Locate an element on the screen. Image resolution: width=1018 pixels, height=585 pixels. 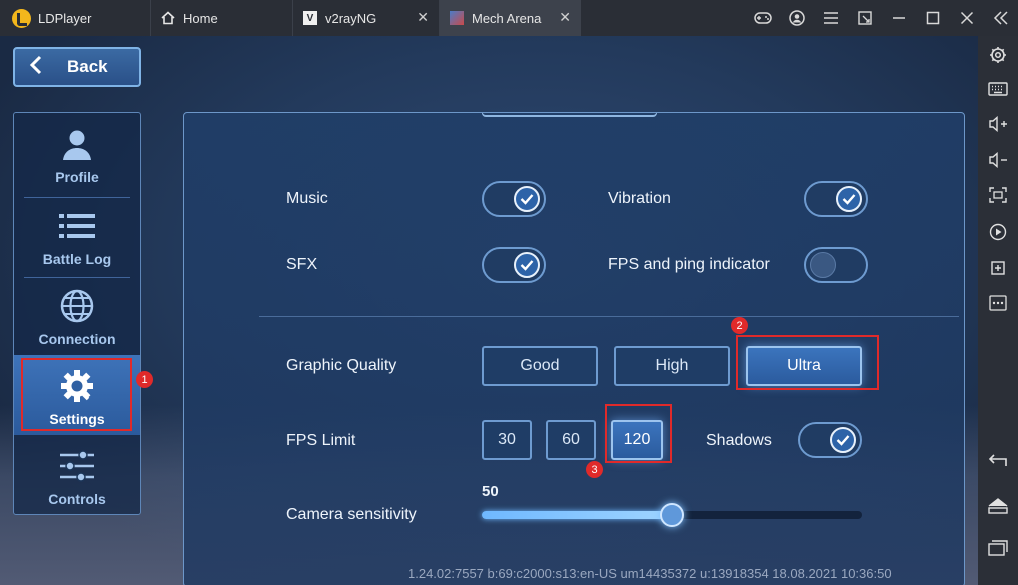
keyboard-icon is located at coordinates (998, 89).